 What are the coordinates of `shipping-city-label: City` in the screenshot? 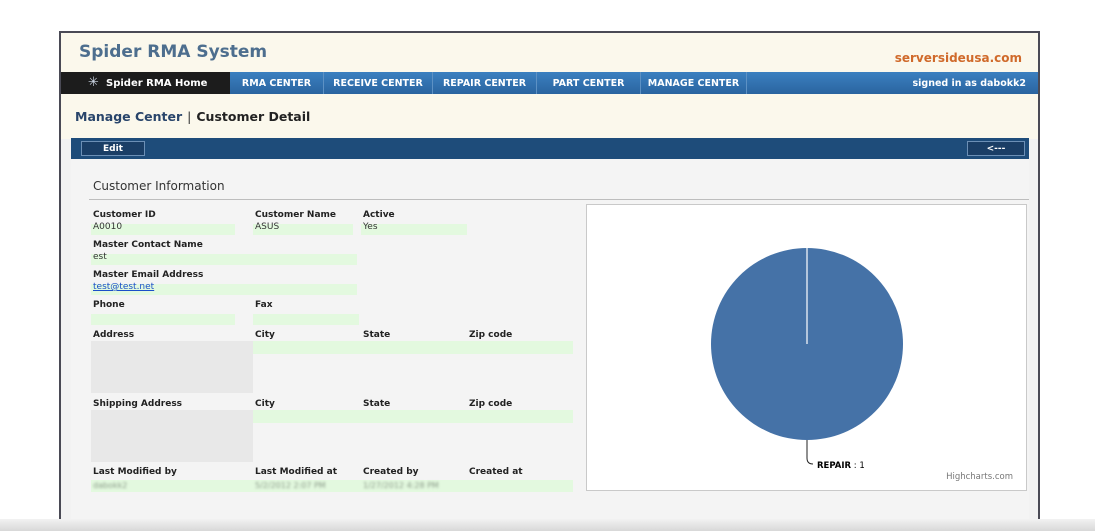 It's located at (265, 404).